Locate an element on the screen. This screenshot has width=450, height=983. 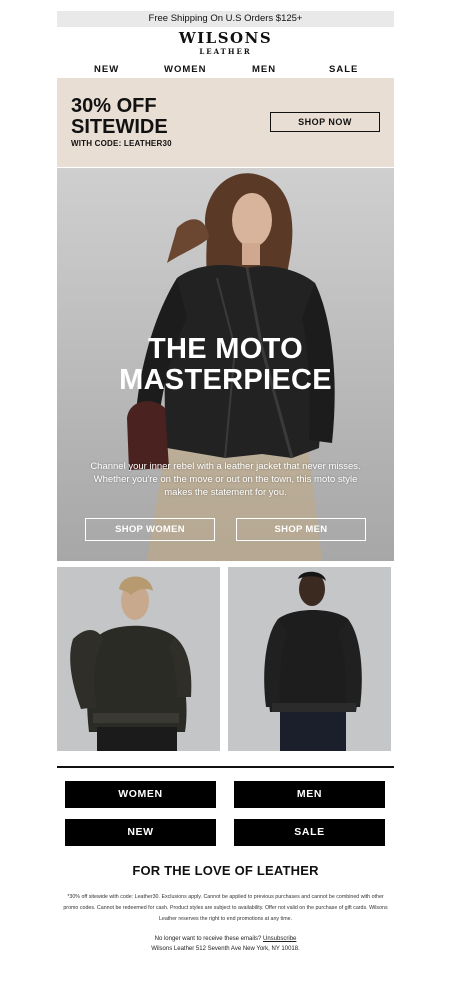
shop-women-button: SHOP WOMEN is located at coordinates (150, 529).